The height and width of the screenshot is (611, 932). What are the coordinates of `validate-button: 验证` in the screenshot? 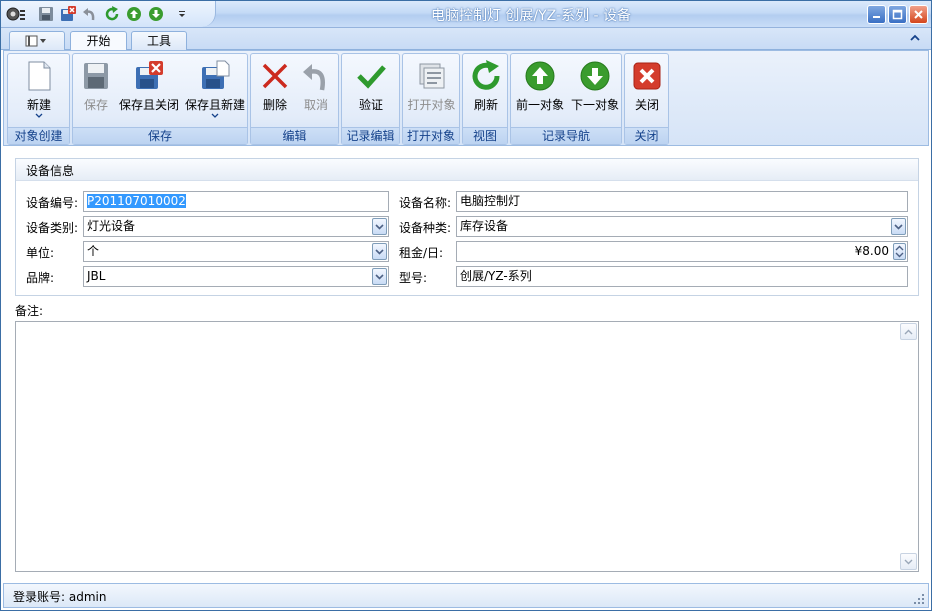 It's located at (371, 93).